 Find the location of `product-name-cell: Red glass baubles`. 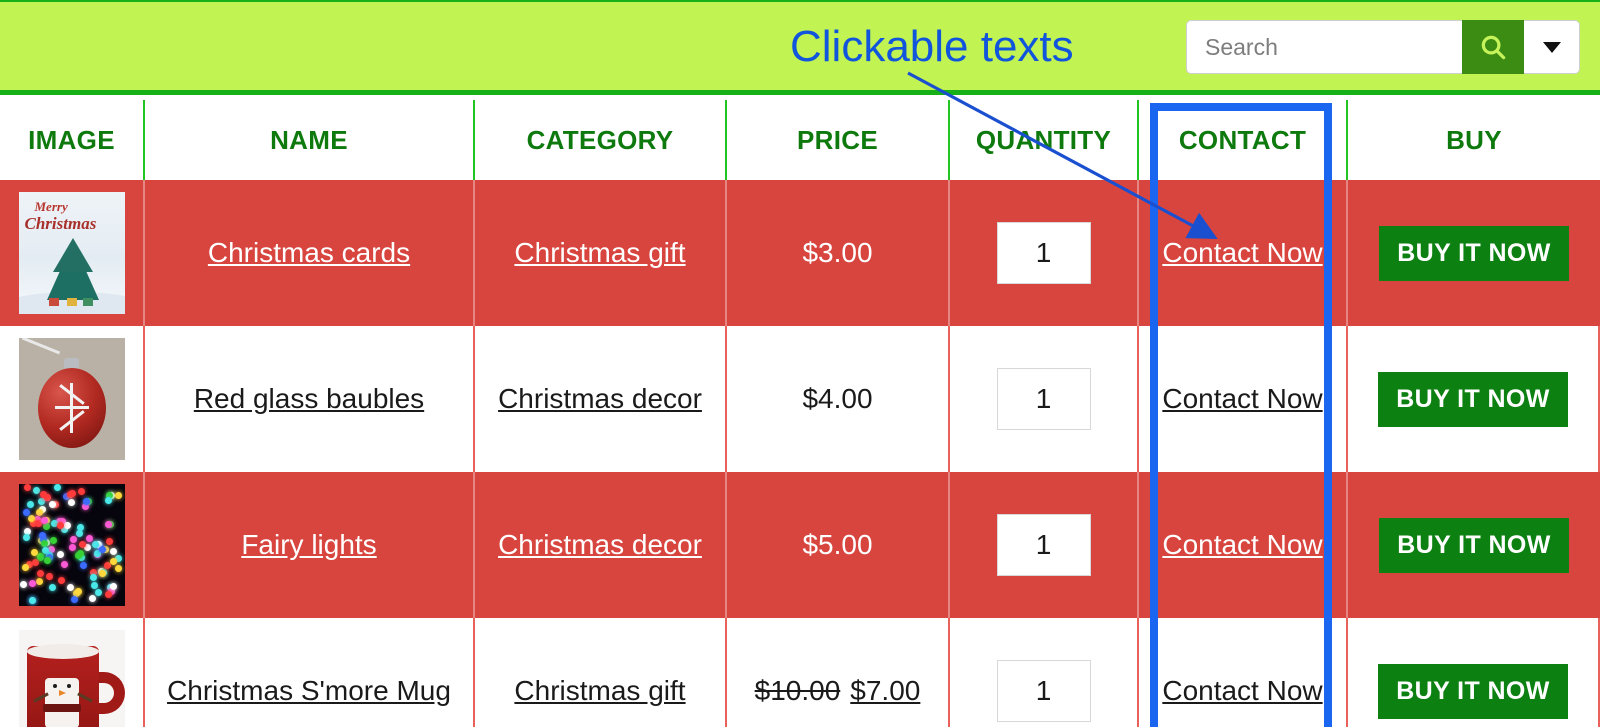

product-name-cell: Red glass baubles is located at coordinates (310, 399).